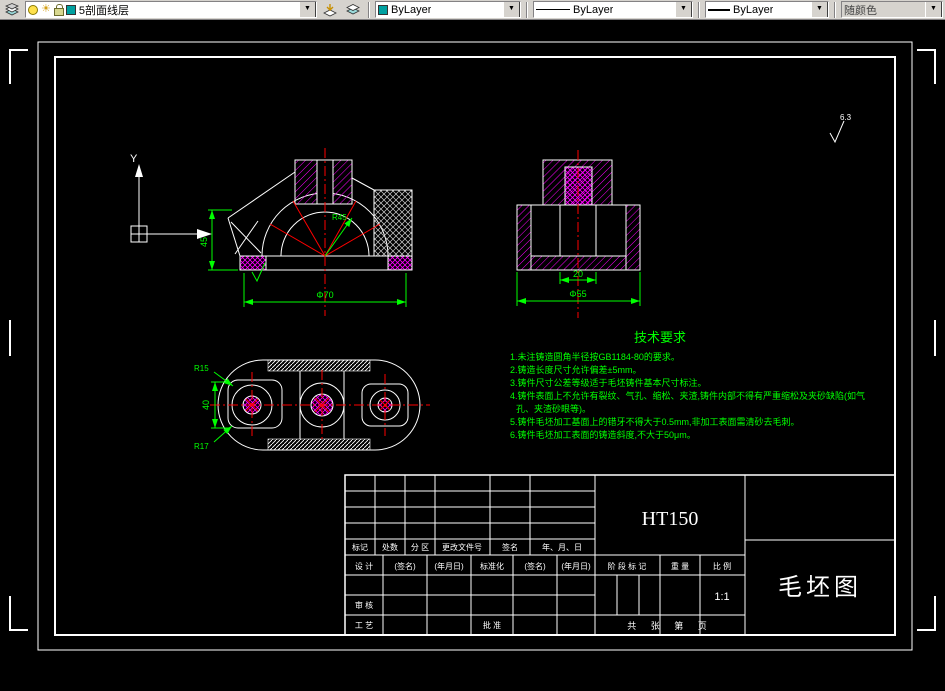  I want to click on sheet-arrow-icon, so click(330, 9).